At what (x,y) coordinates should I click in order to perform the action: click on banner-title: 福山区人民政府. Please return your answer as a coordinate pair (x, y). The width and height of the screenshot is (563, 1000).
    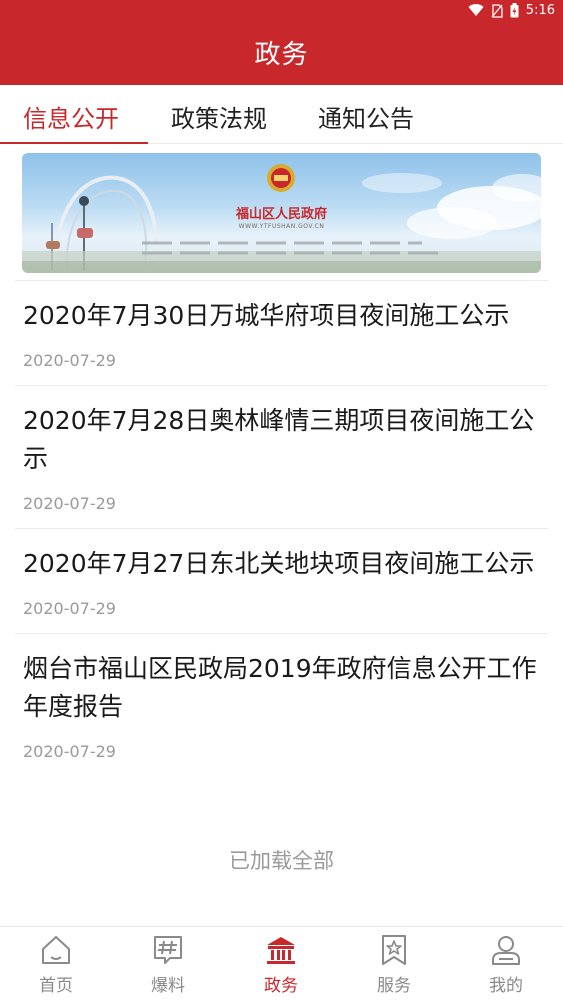
    Looking at the image, I should click on (281, 214).